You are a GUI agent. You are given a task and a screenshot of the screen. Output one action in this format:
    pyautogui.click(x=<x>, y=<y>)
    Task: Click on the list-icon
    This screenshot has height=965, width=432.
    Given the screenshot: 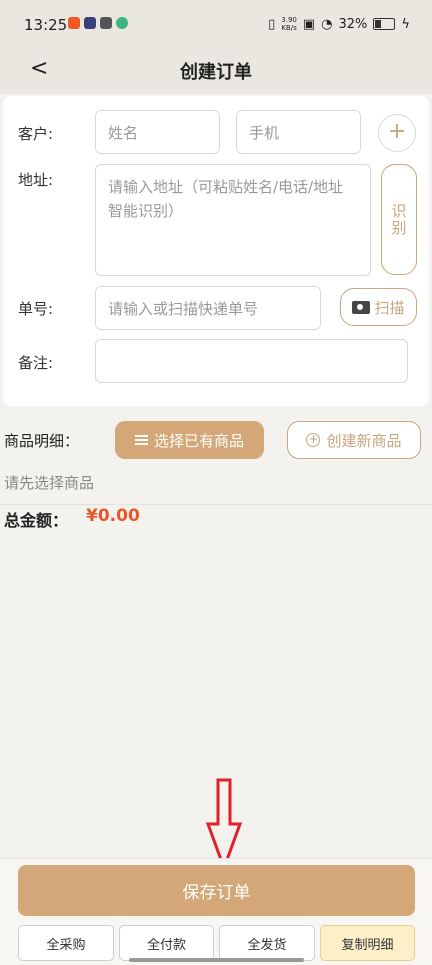 What is the action you would take?
    pyautogui.click(x=141, y=440)
    